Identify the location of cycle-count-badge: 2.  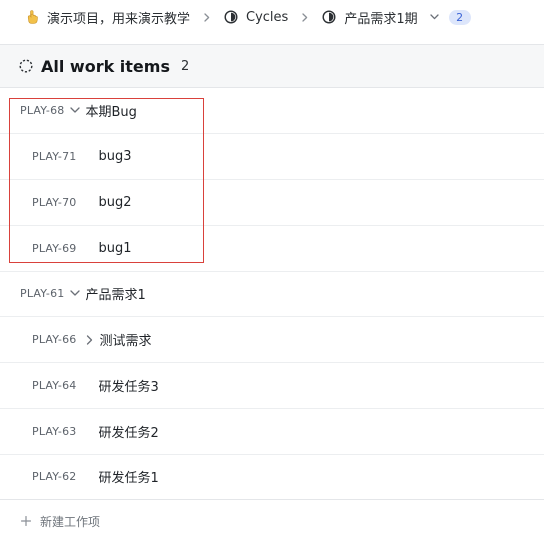
(459, 17).